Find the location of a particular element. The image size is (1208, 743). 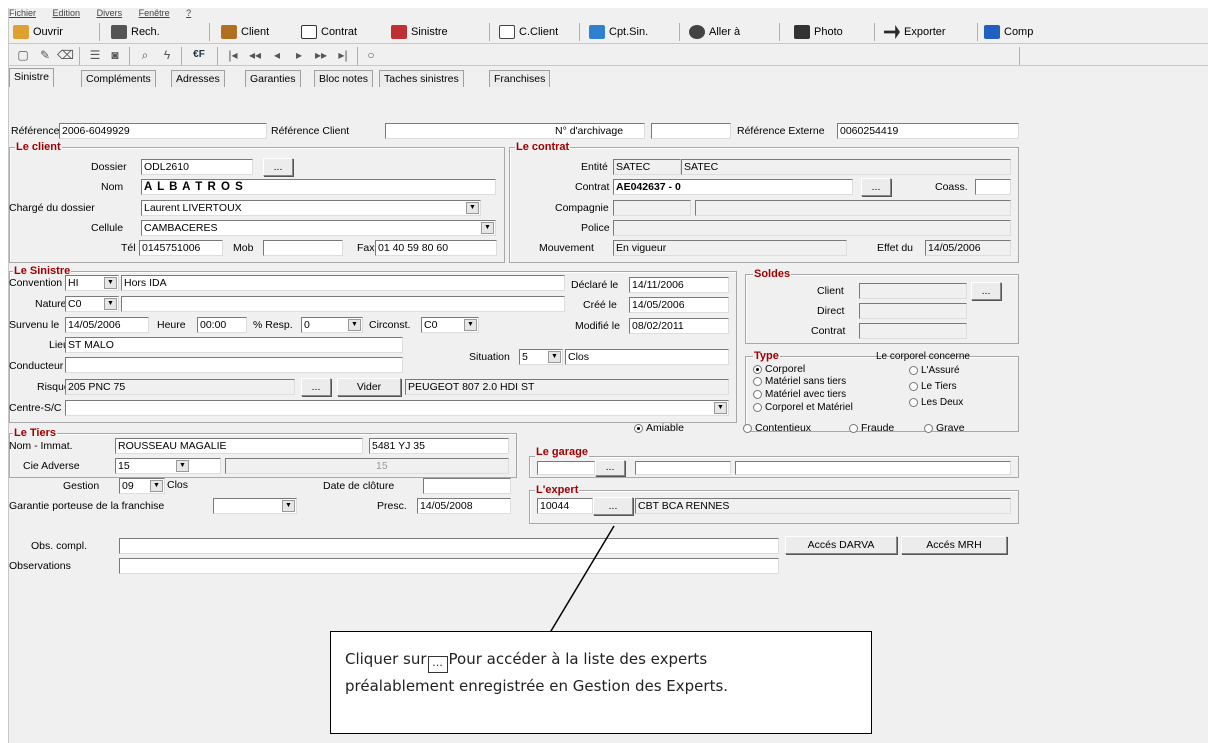

search-small-icon: ⌕ is located at coordinates (145, 55).